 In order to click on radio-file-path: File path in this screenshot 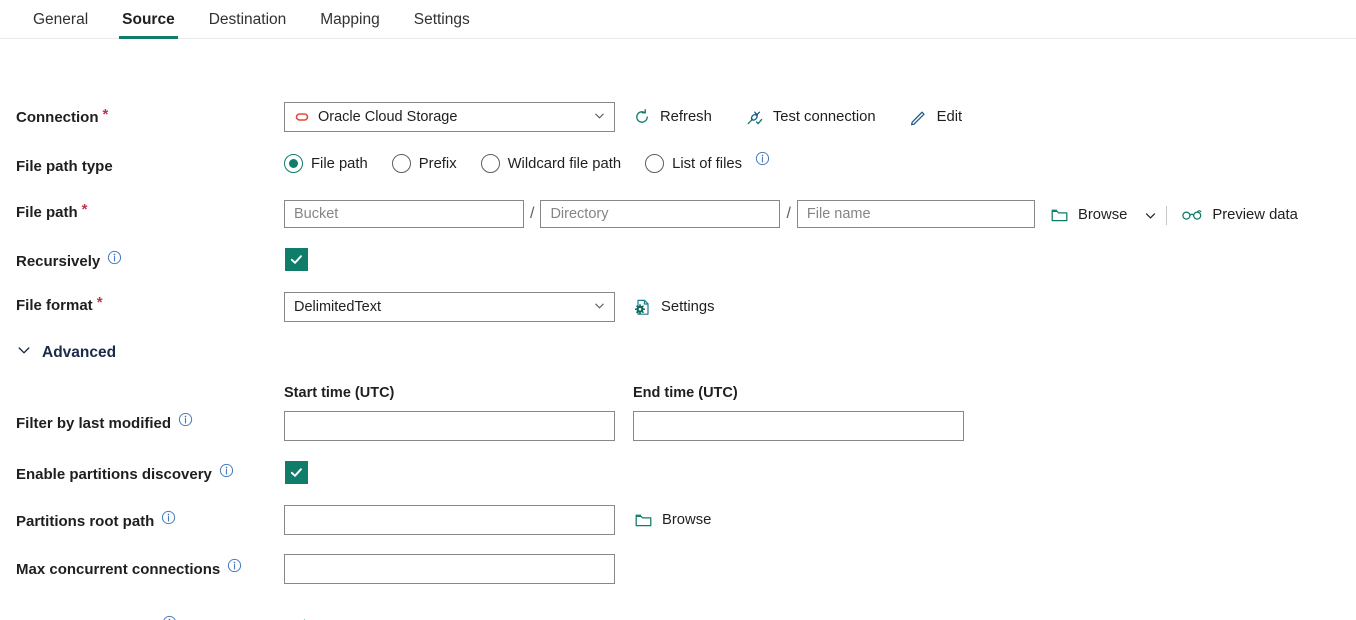, I will do `click(326, 163)`.